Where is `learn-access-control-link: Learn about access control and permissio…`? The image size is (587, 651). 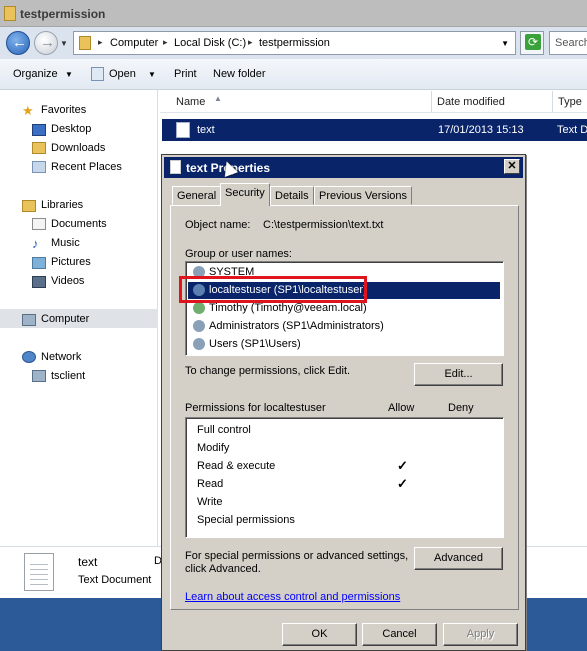
learn-access-control-link: Learn about access control and permissio… is located at coordinates (292, 597).